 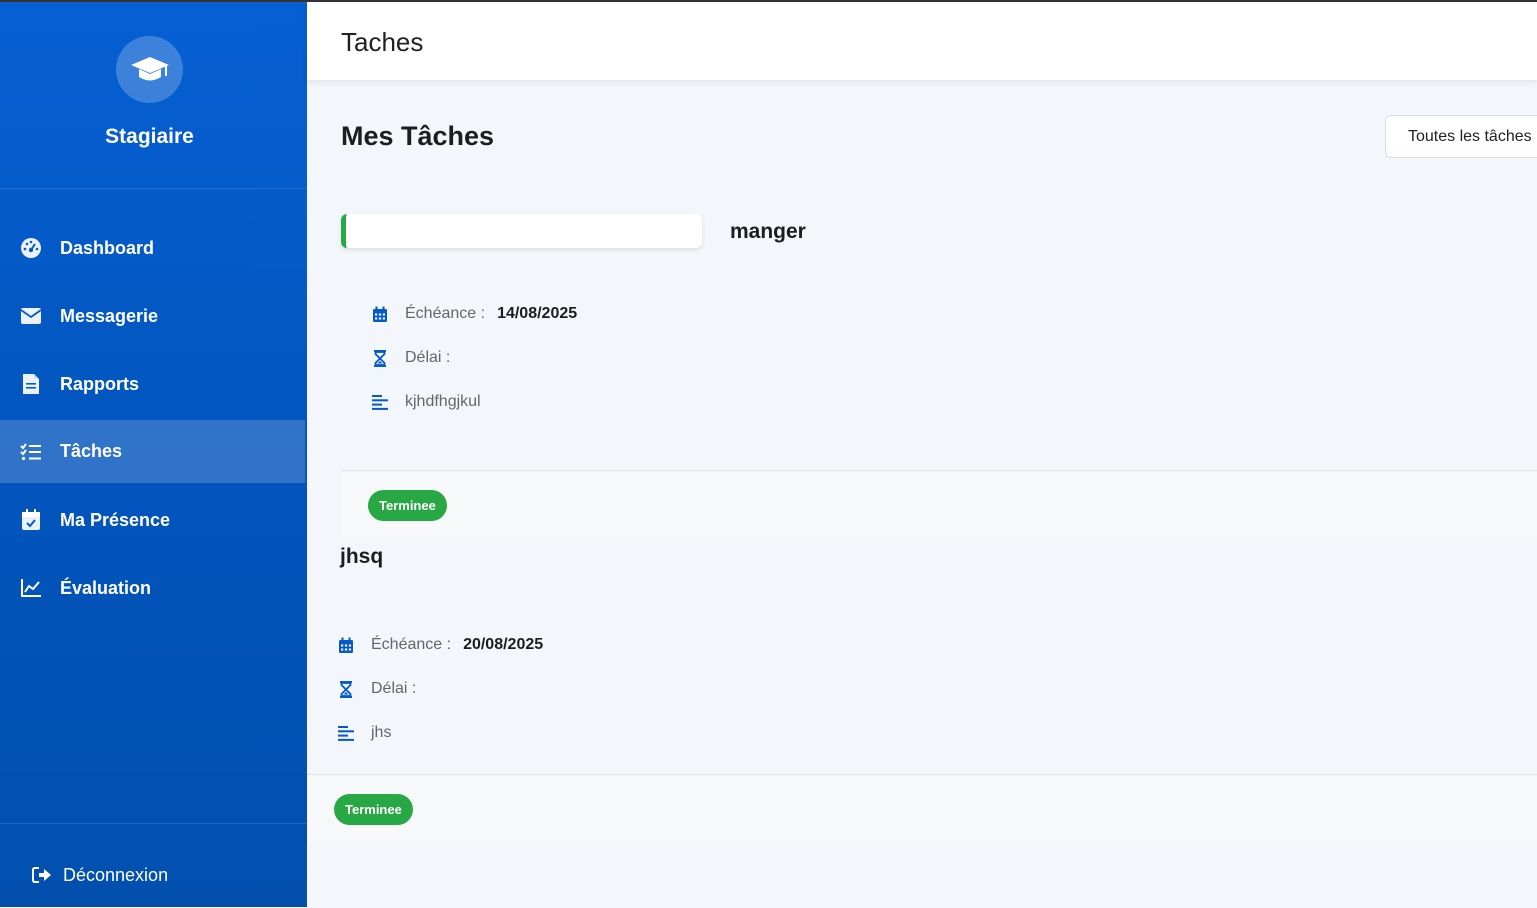 What do you see at coordinates (31, 588) in the screenshot?
I see `line-chart-icon` at bounding box center [31, 588].